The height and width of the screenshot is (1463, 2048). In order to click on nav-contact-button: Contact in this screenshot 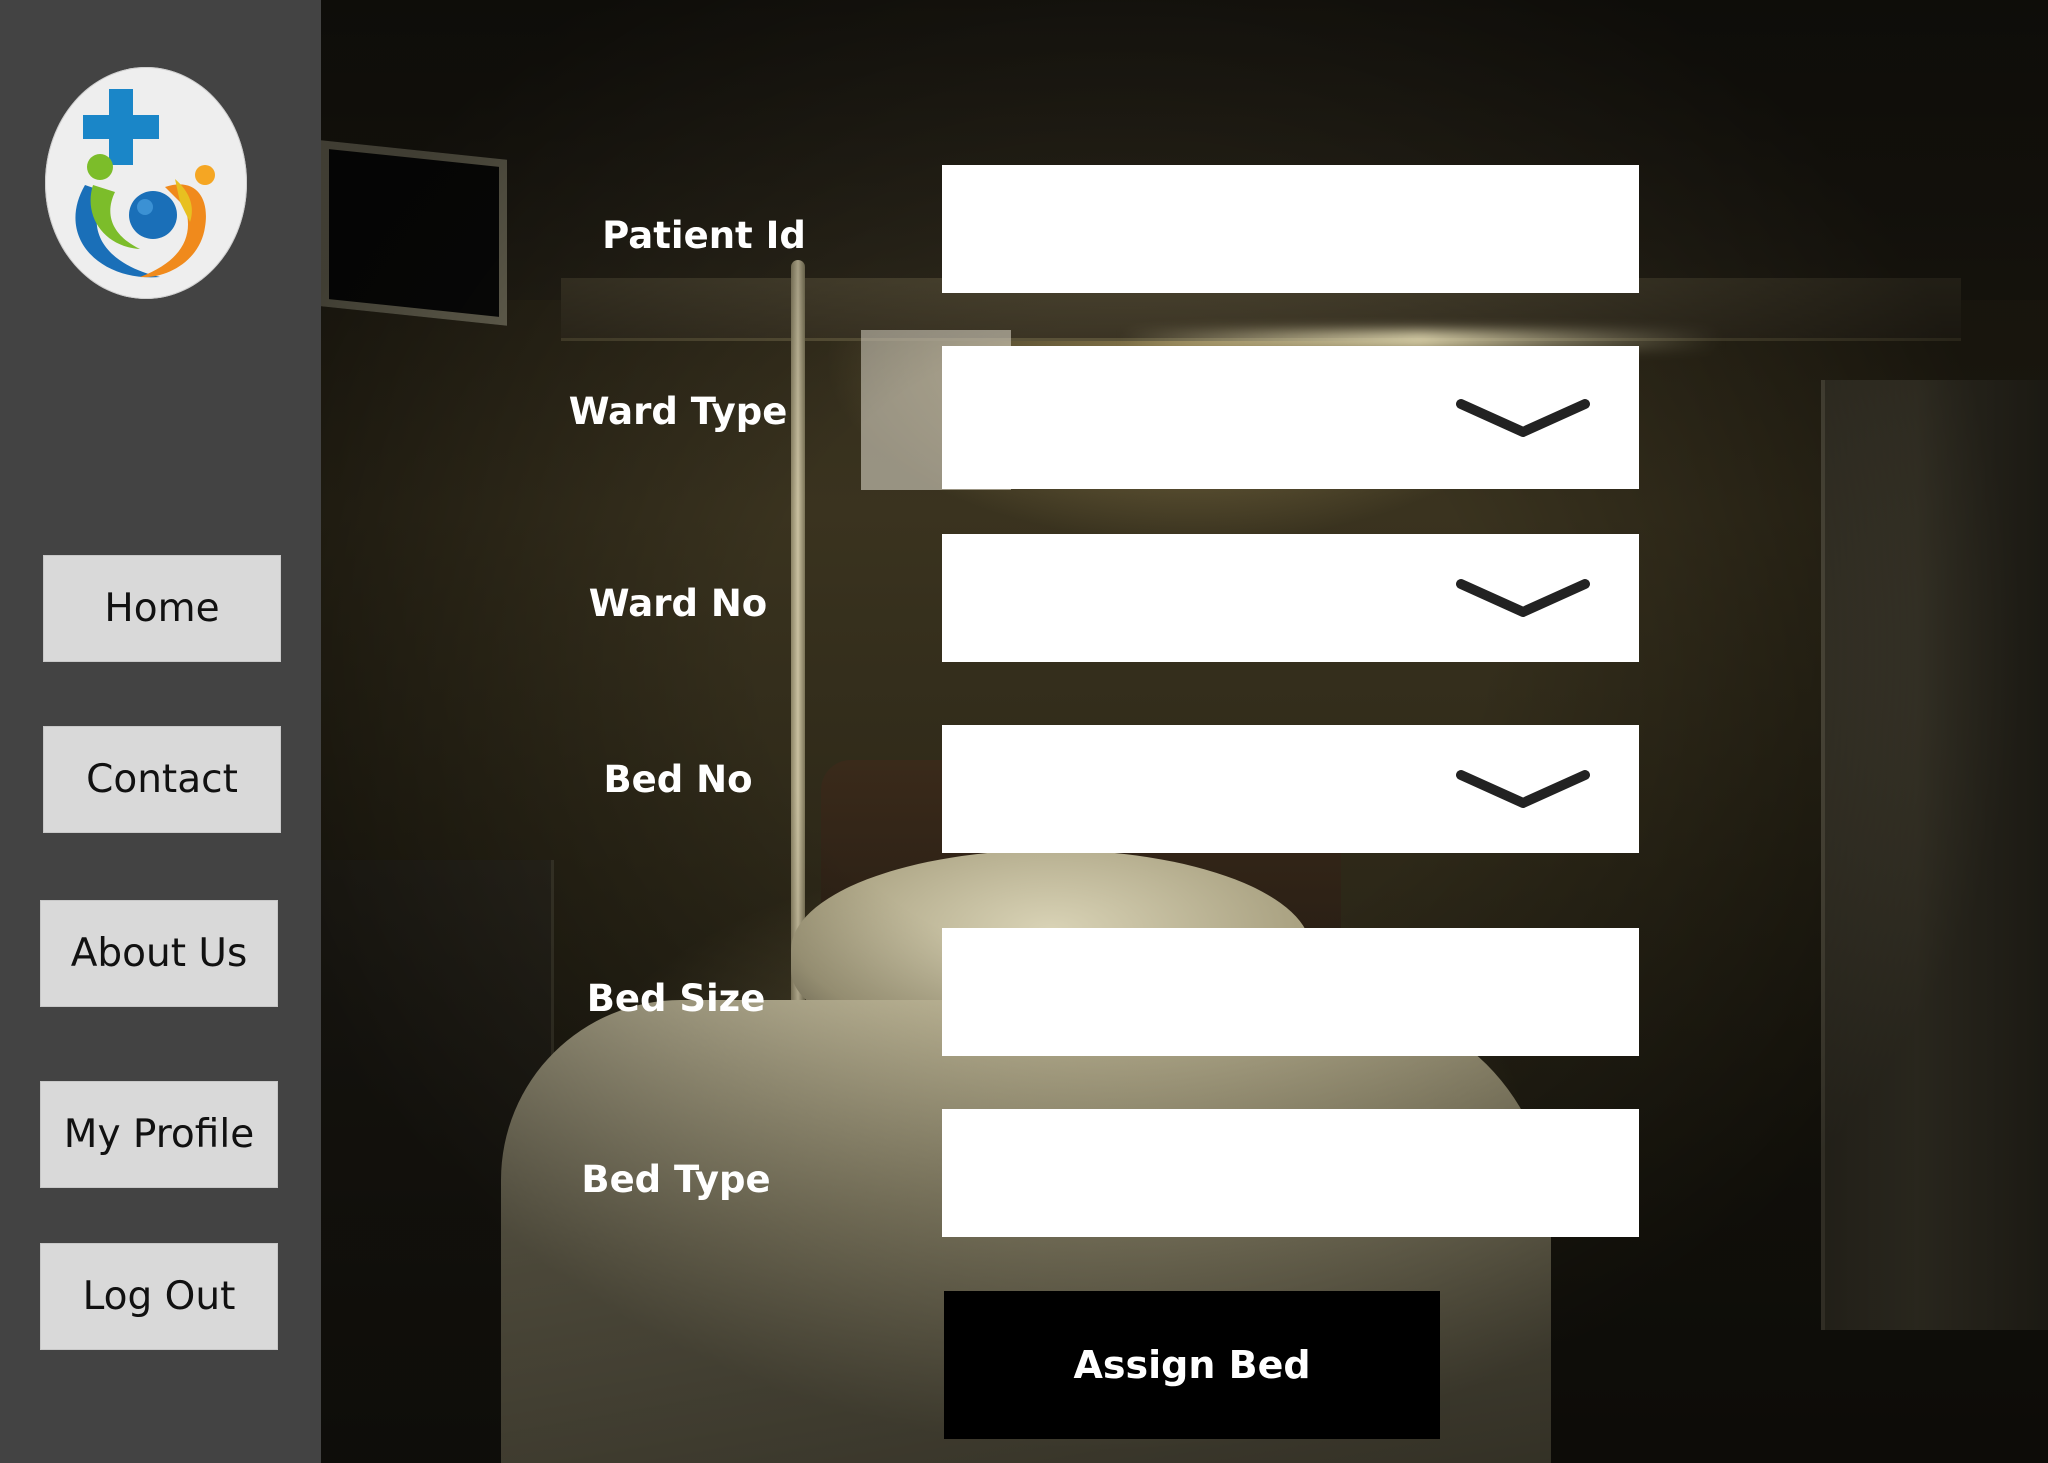, I will do `click(162, 779)`.